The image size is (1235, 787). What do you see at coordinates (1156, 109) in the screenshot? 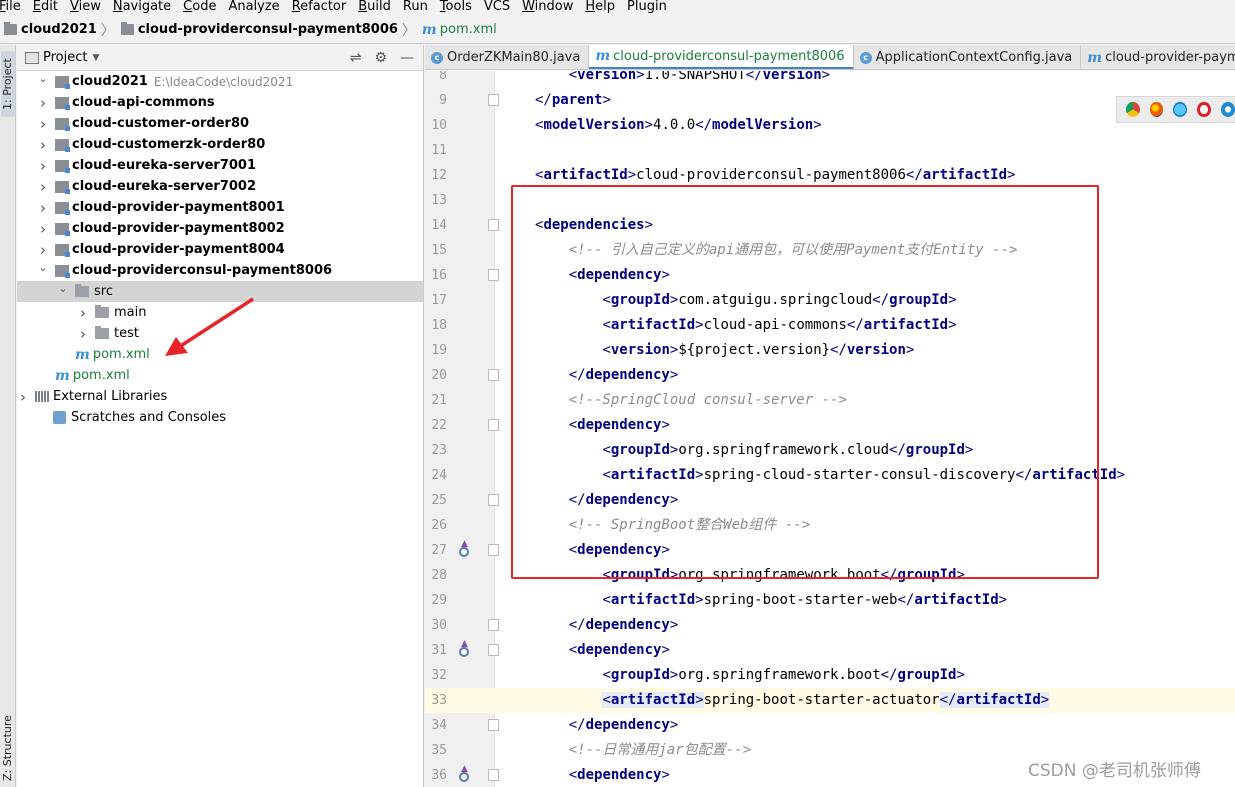
I see `firefox-icon` at bounding box center [1156, 109].